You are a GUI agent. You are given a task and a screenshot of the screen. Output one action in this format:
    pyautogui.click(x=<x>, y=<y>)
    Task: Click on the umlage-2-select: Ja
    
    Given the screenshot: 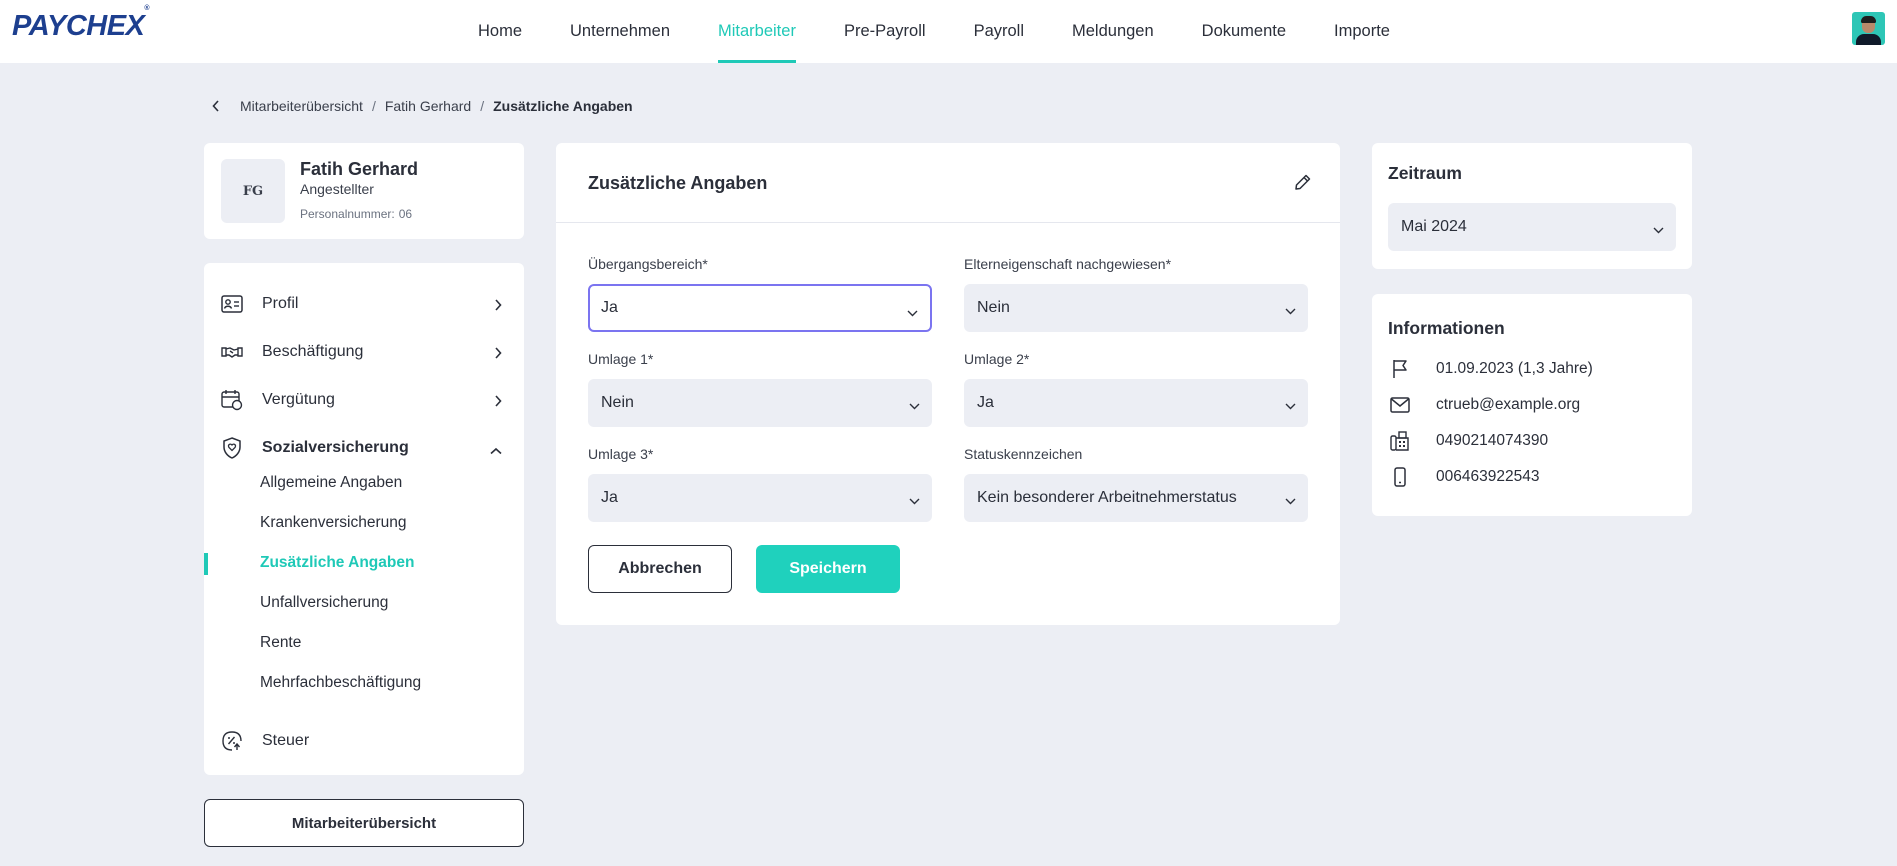 What is the action you would take?
    pyautogui.click(x=1136, y=403)
    